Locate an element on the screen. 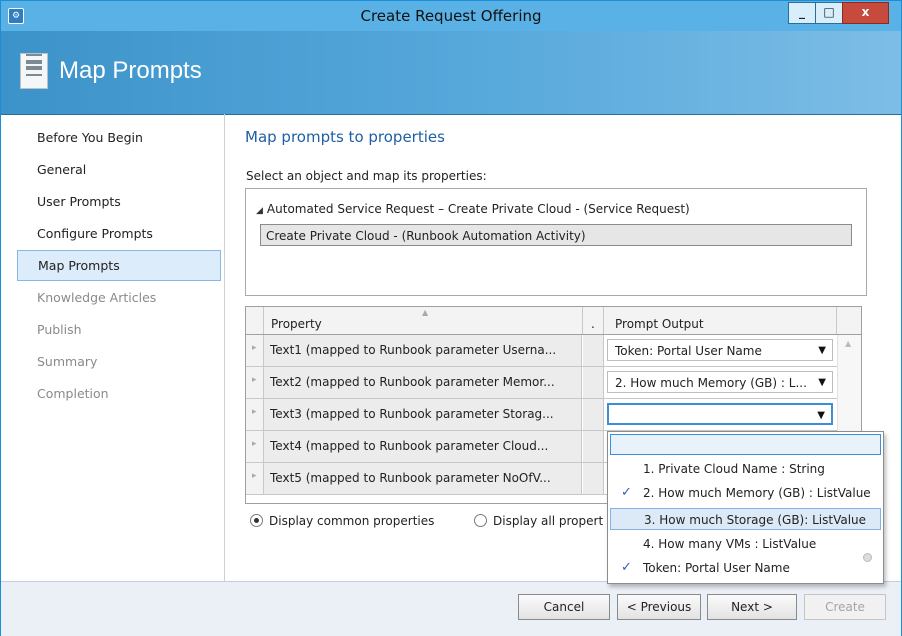  radio-checked-icon is located at coordinates (256, 520).